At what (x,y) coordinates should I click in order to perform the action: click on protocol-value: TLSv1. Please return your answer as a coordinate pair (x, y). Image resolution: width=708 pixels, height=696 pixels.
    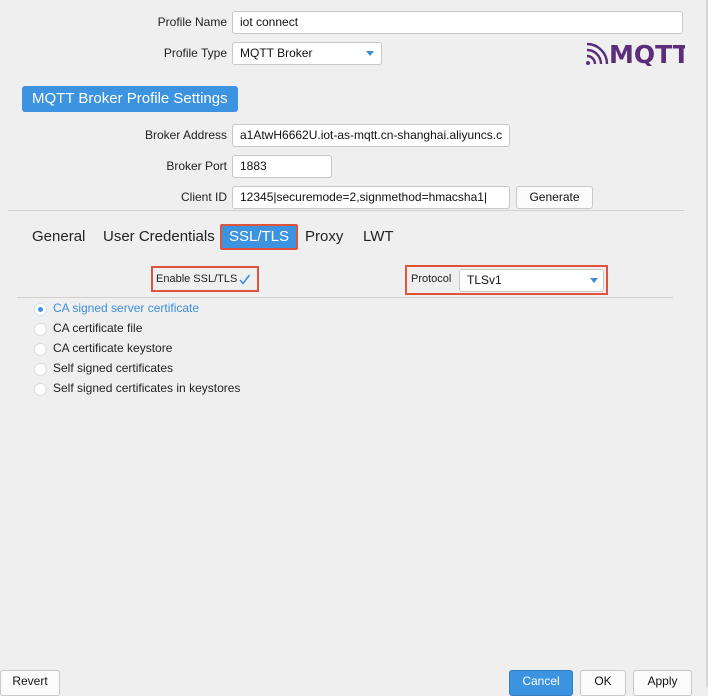
    Looking at the image, I should click on (484, 280).